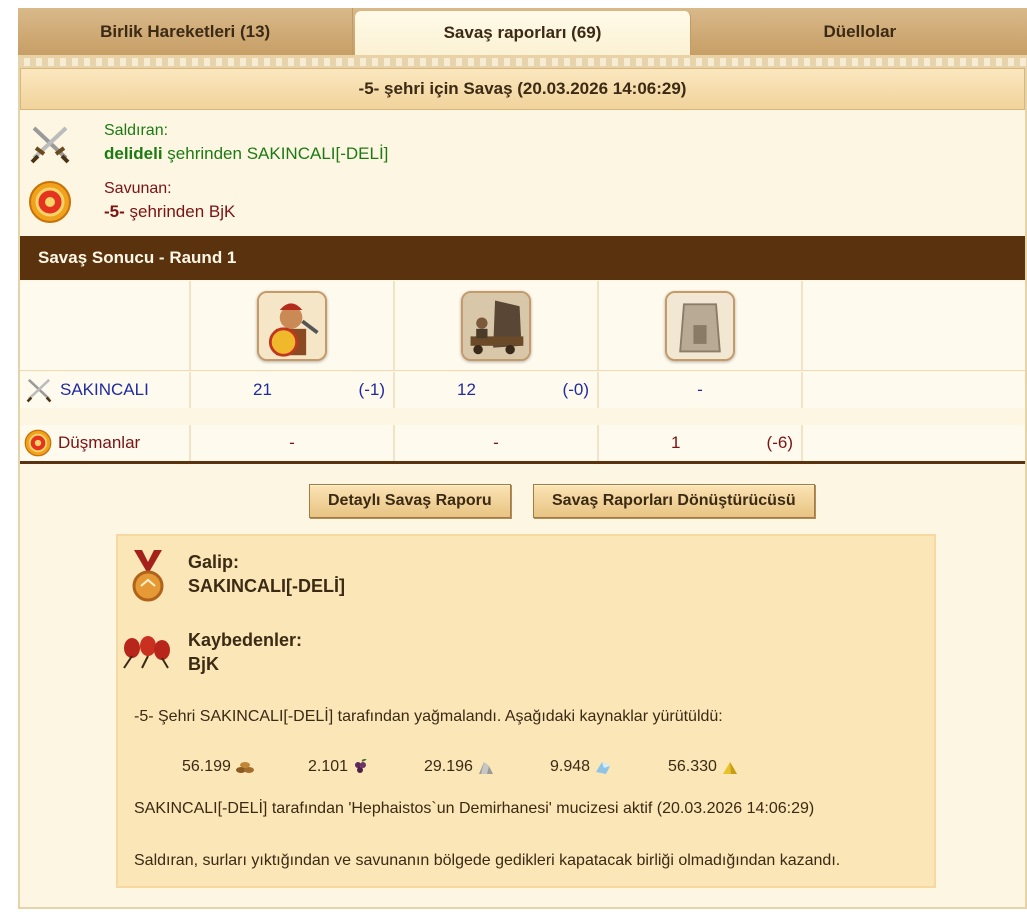  I want to click on fallen-soldiers-icon, so click(146, 652).